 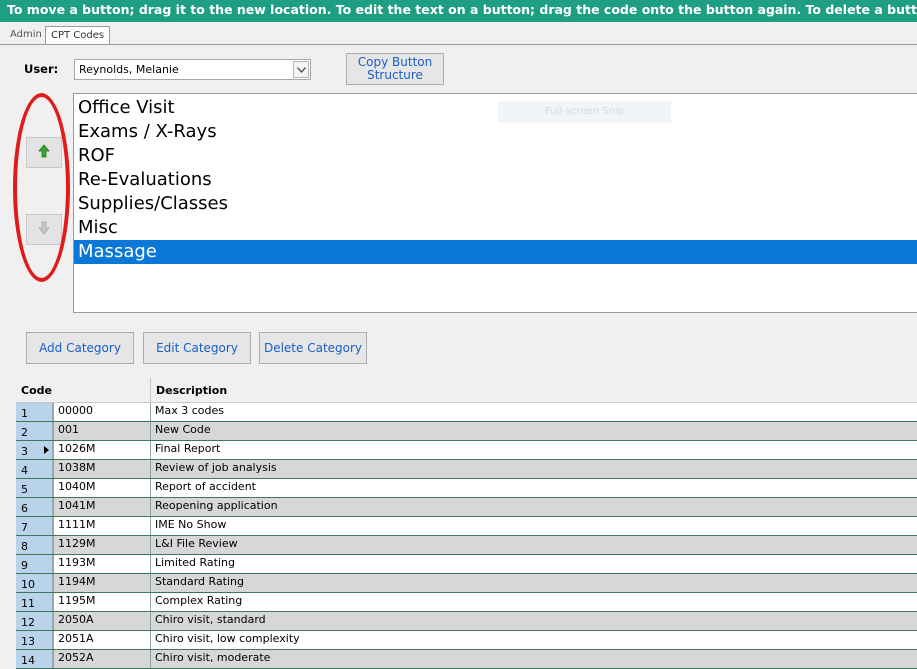 What do you see at coordinates (192, 69) in the screenshot?
I see `user-dropdown: Reynolds, Melanie` at bounding box center [192, 69].